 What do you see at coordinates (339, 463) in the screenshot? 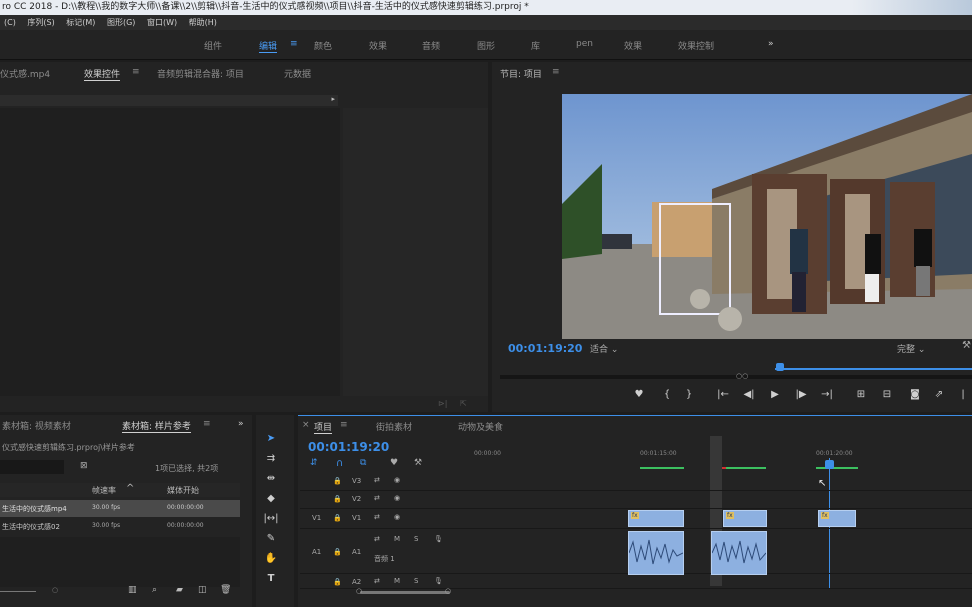
I see `snap-icon: ∩` at bounding box center [339, 463].